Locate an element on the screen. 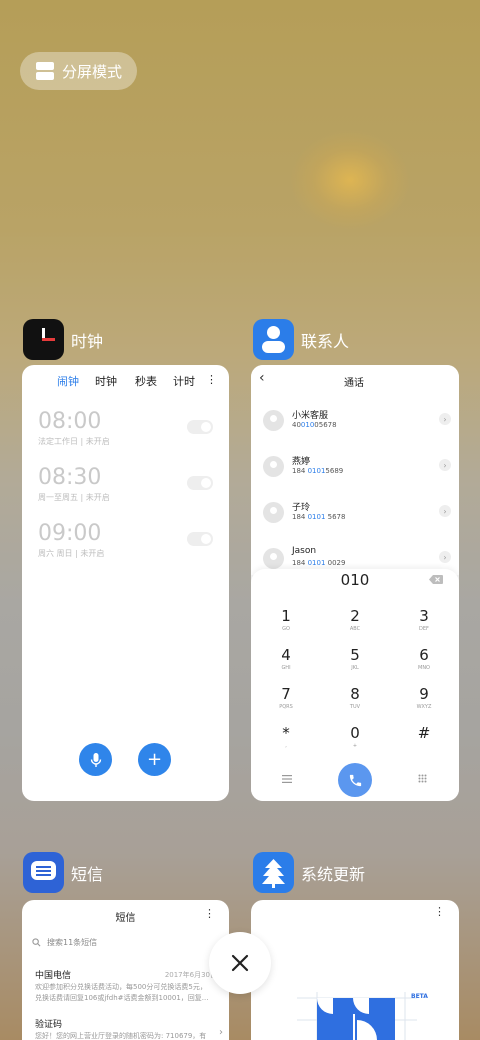  sms-app-icon is located at coordinates (43, 872).